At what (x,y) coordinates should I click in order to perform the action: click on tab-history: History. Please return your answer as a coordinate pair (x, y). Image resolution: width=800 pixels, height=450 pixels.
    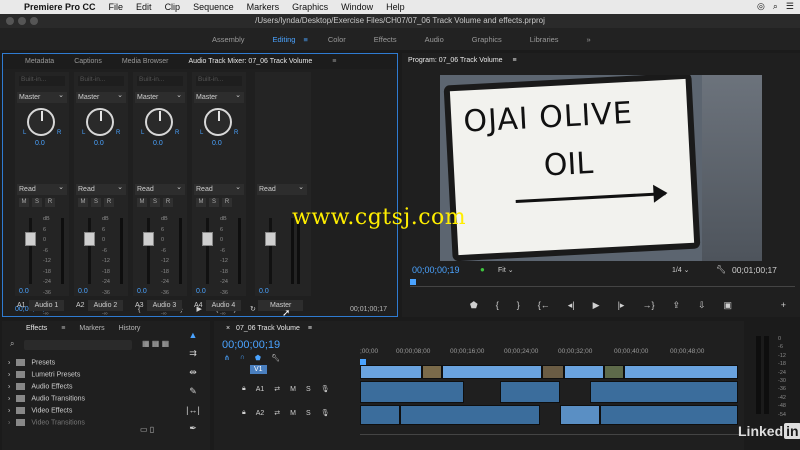
    Looking at the image, I should click on (130, 328).